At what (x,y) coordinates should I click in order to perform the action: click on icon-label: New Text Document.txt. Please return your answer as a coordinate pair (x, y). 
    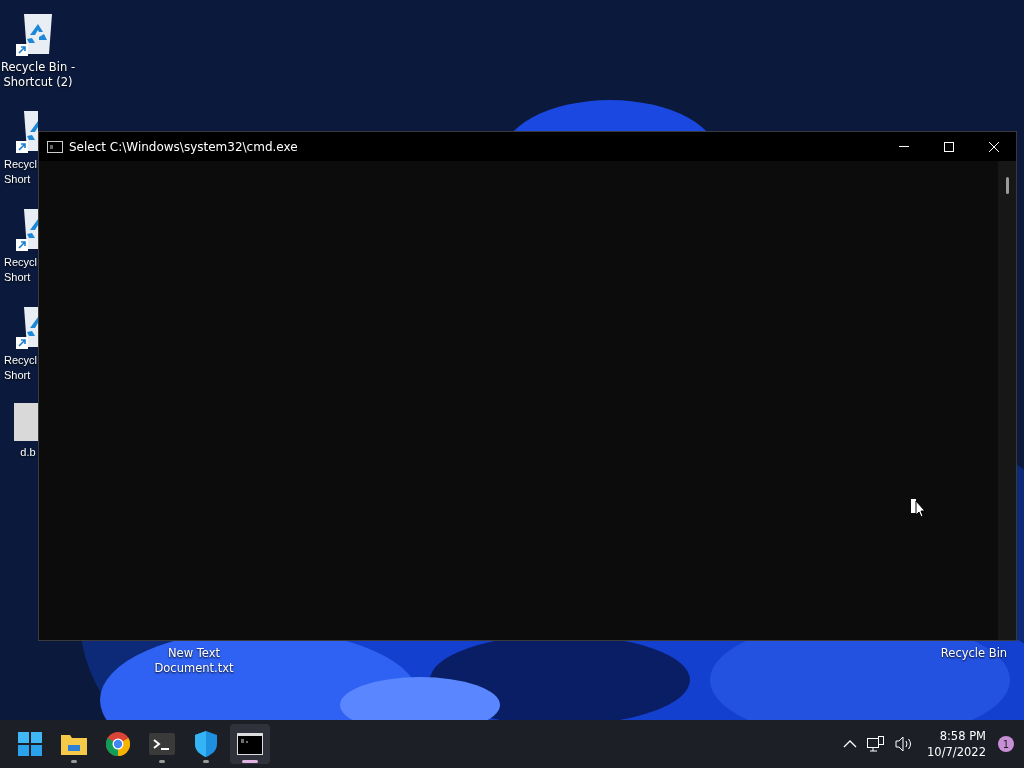
    Looking at the image, I should click on (194, 661).